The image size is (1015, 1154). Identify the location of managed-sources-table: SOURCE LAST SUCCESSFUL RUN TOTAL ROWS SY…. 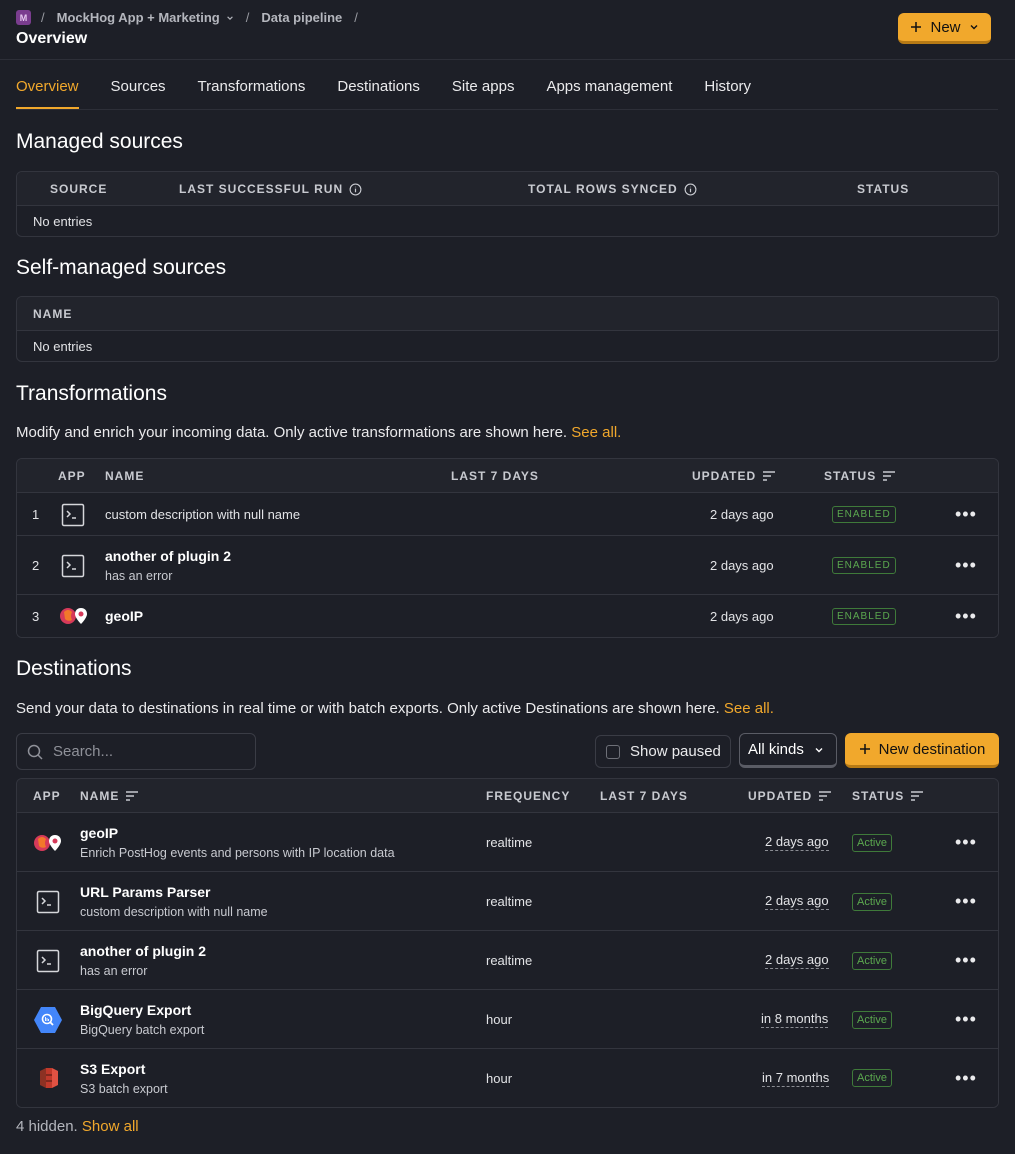
(507, 204).